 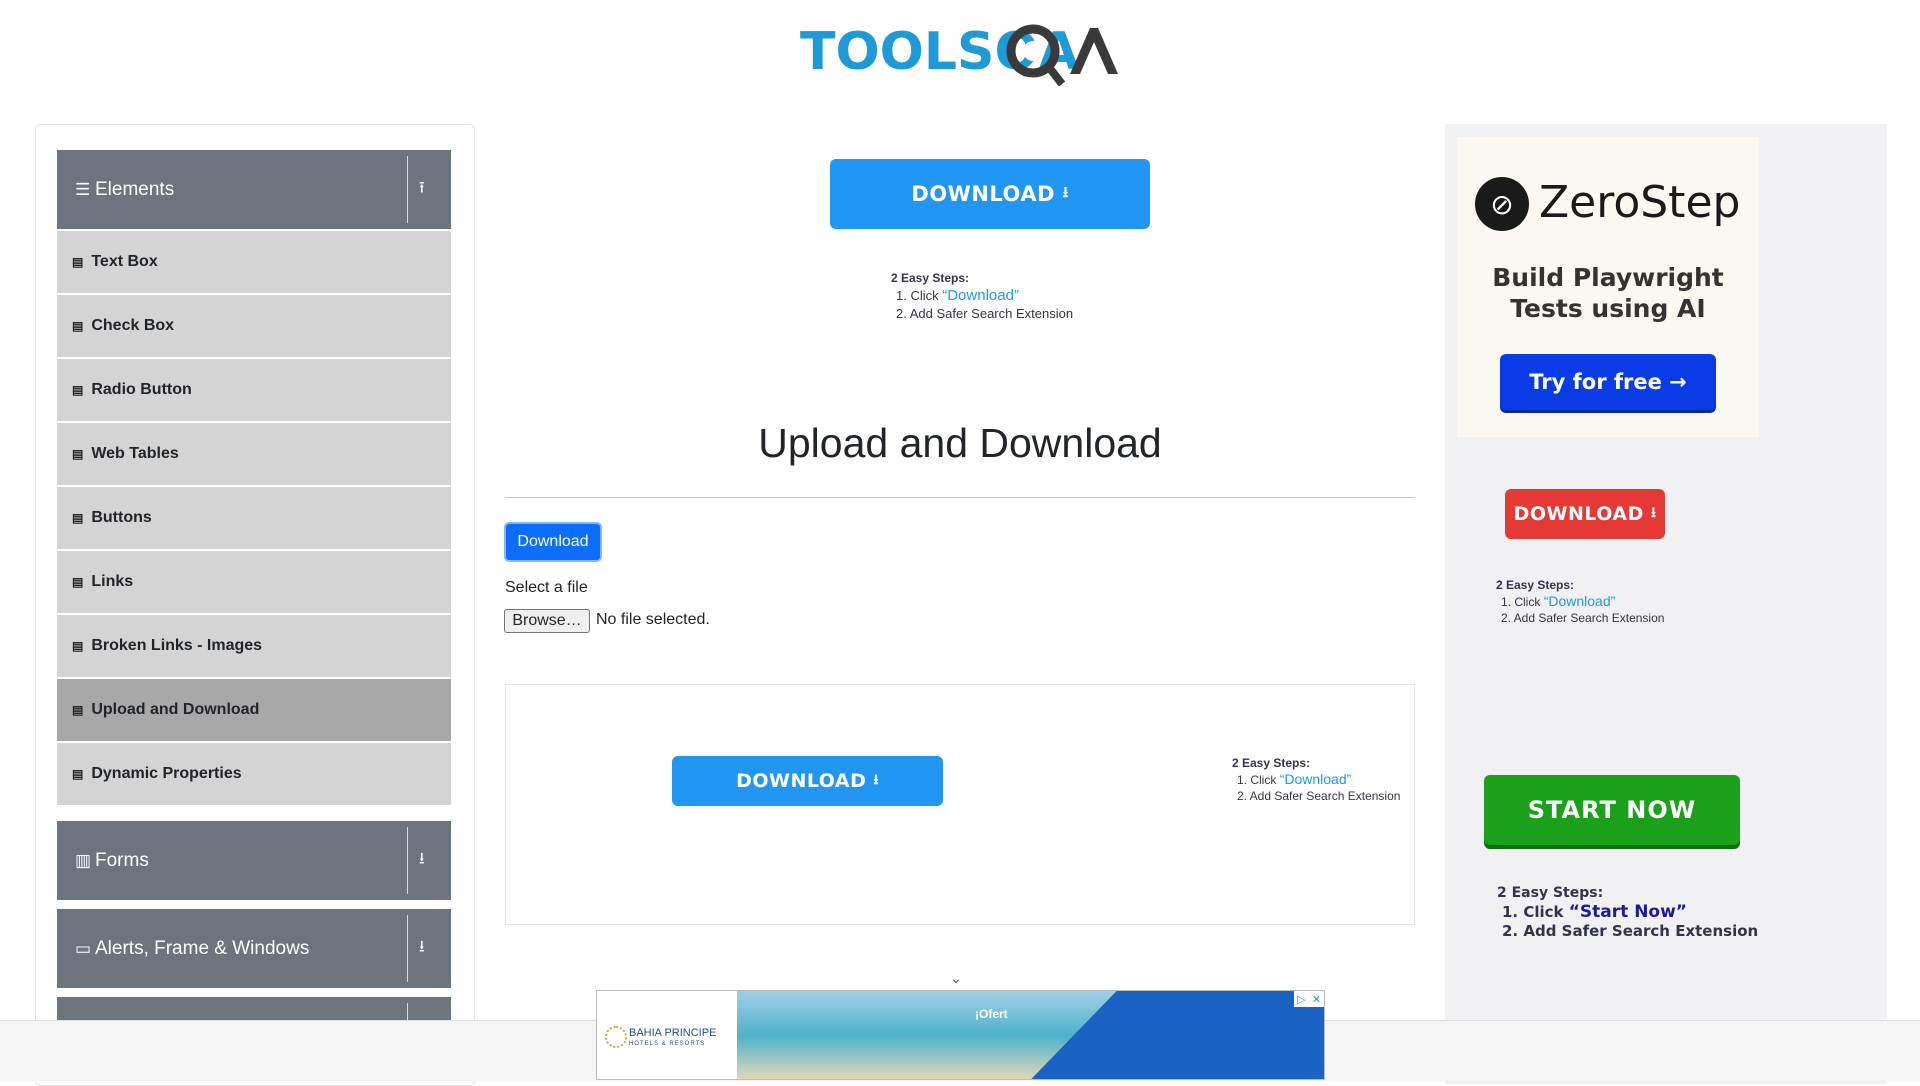 I want to click on sidebar-group-forms: ▥ Forms ⭳, so click(x=254, y=860).